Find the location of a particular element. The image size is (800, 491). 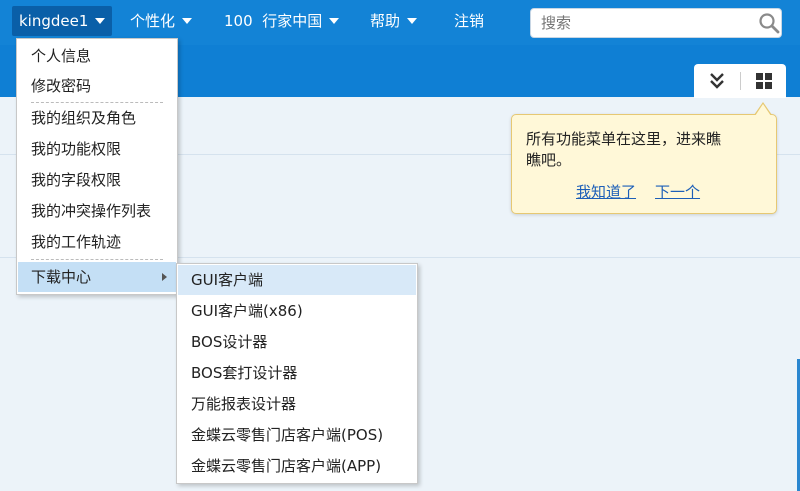

personalize-menu-button: 个性化 is located at coordinates (161, 21).